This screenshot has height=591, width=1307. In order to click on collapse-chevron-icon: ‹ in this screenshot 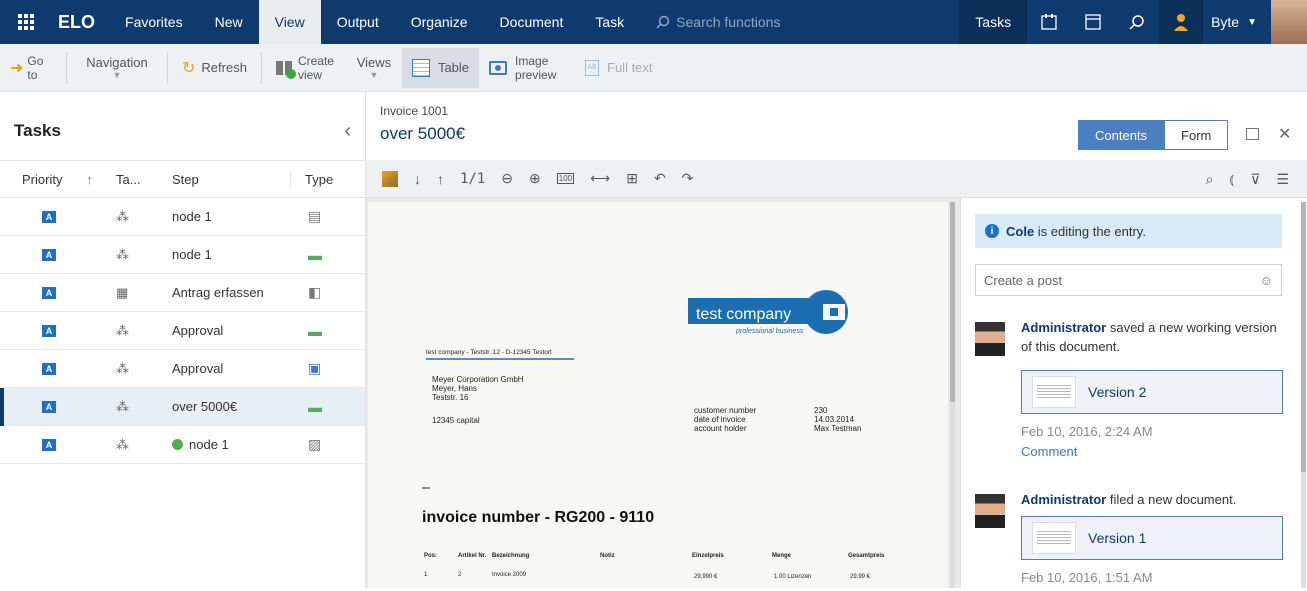, I will do `click(347, 131)`.